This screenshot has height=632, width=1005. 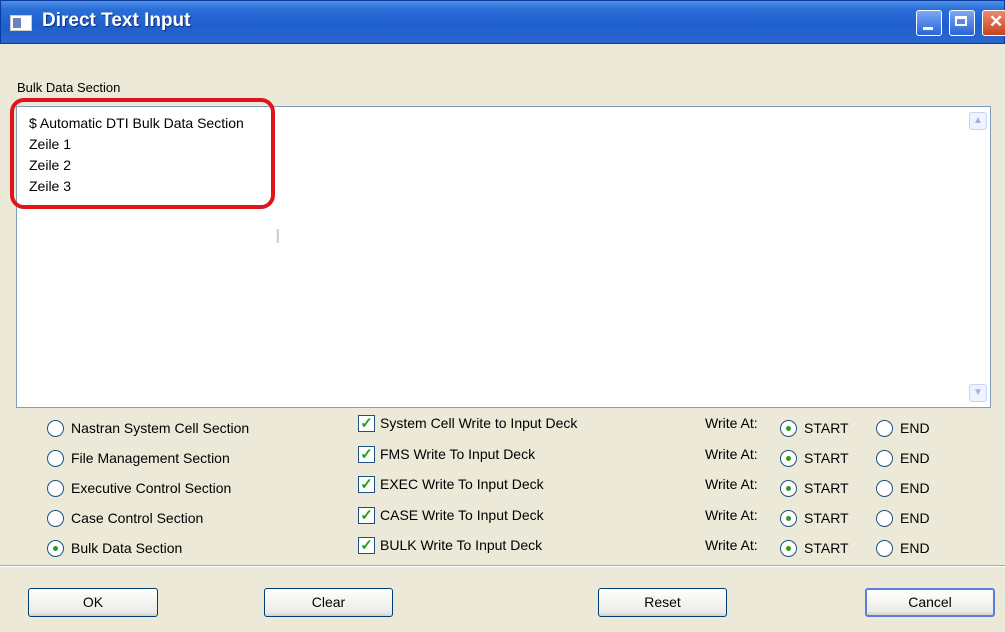 I want to click on scroll-down-arrow-icon: ▼, so click(x=978, y=393).